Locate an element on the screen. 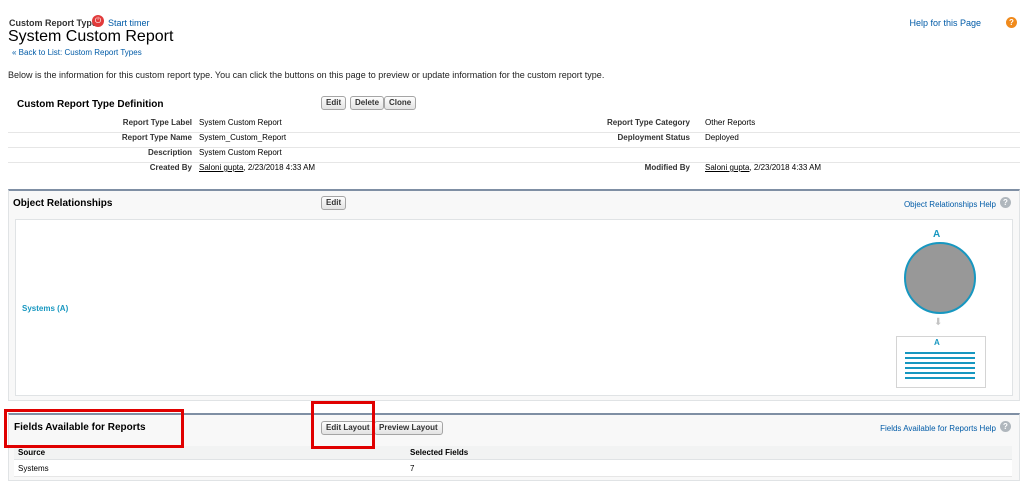  field-label: Modified By is located at coordinates (667, 167).